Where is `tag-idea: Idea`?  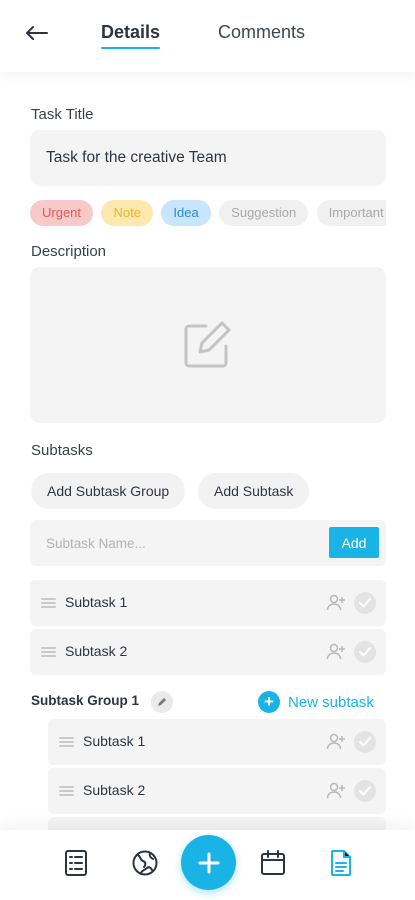
tag-idea: Idea is located at coordinates (186, 213).